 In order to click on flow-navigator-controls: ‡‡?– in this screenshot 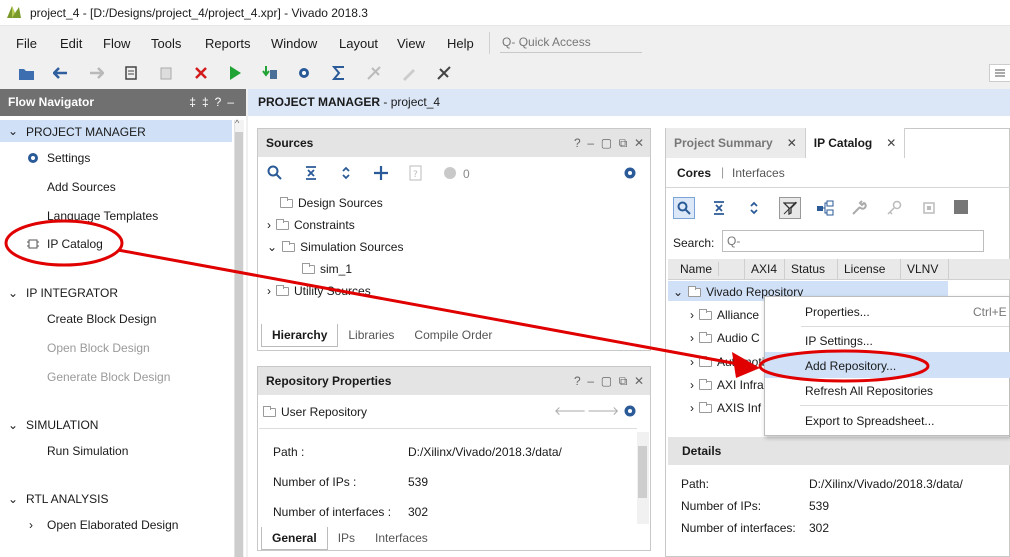, I will do `click(214, 102)`.